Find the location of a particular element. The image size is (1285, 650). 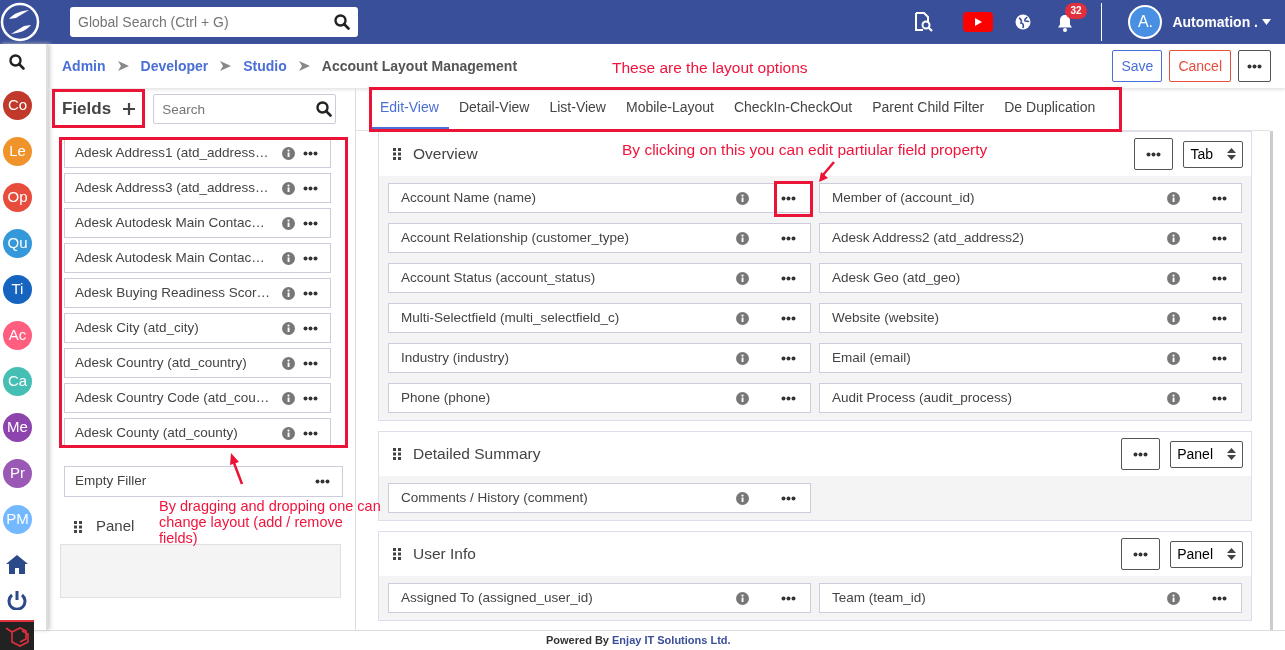

layout-type-select: Tab is located at coordinates (1213, 154).